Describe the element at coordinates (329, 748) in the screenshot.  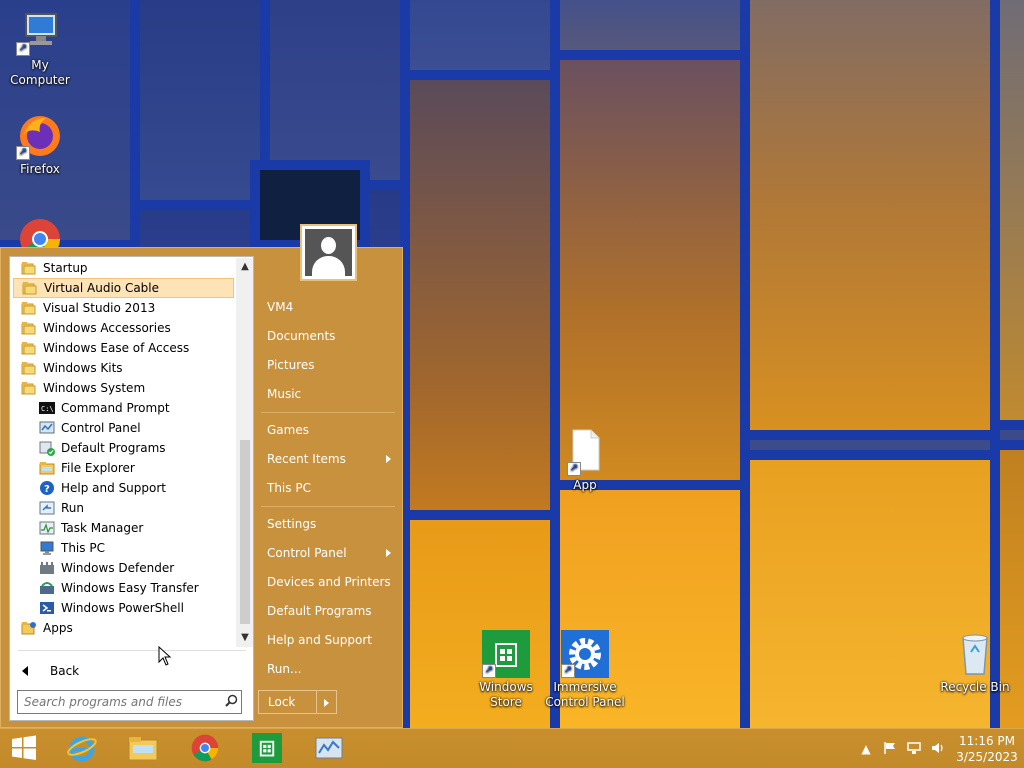
I see `taskbar-control-panel` at that location.